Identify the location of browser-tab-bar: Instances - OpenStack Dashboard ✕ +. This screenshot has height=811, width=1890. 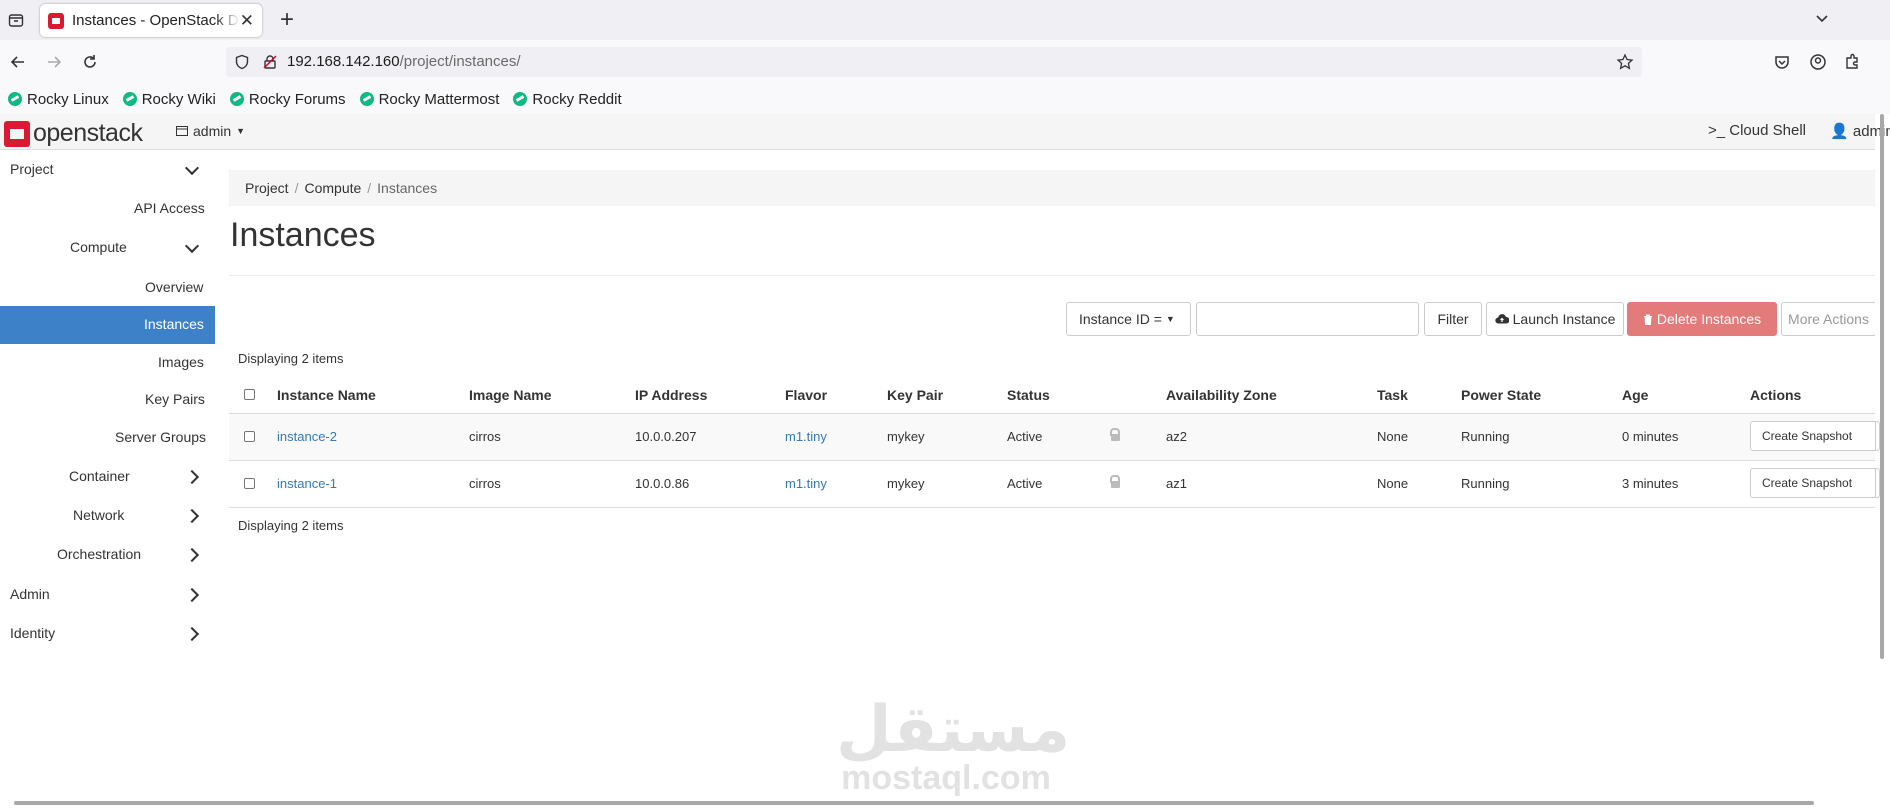
(945, 20).